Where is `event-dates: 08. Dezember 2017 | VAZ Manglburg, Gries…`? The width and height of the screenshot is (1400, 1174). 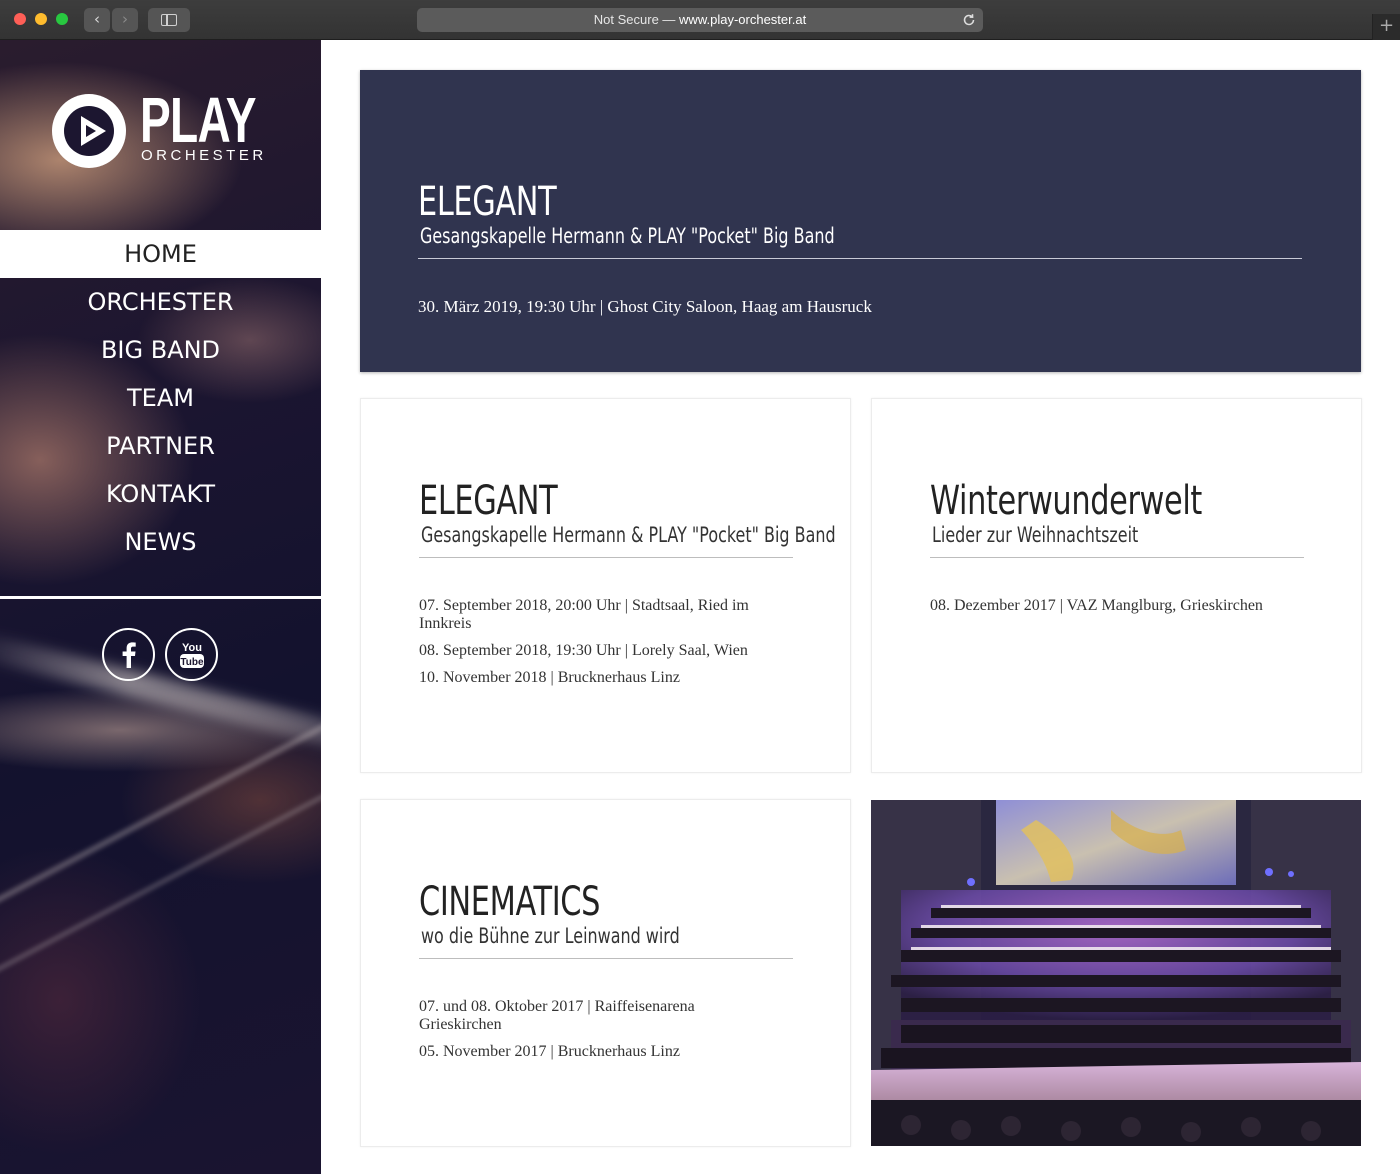 event-dates: 08. Dezember 2017 | VAZ Manglburg, Gries… is located at coordinates (1117, 610).